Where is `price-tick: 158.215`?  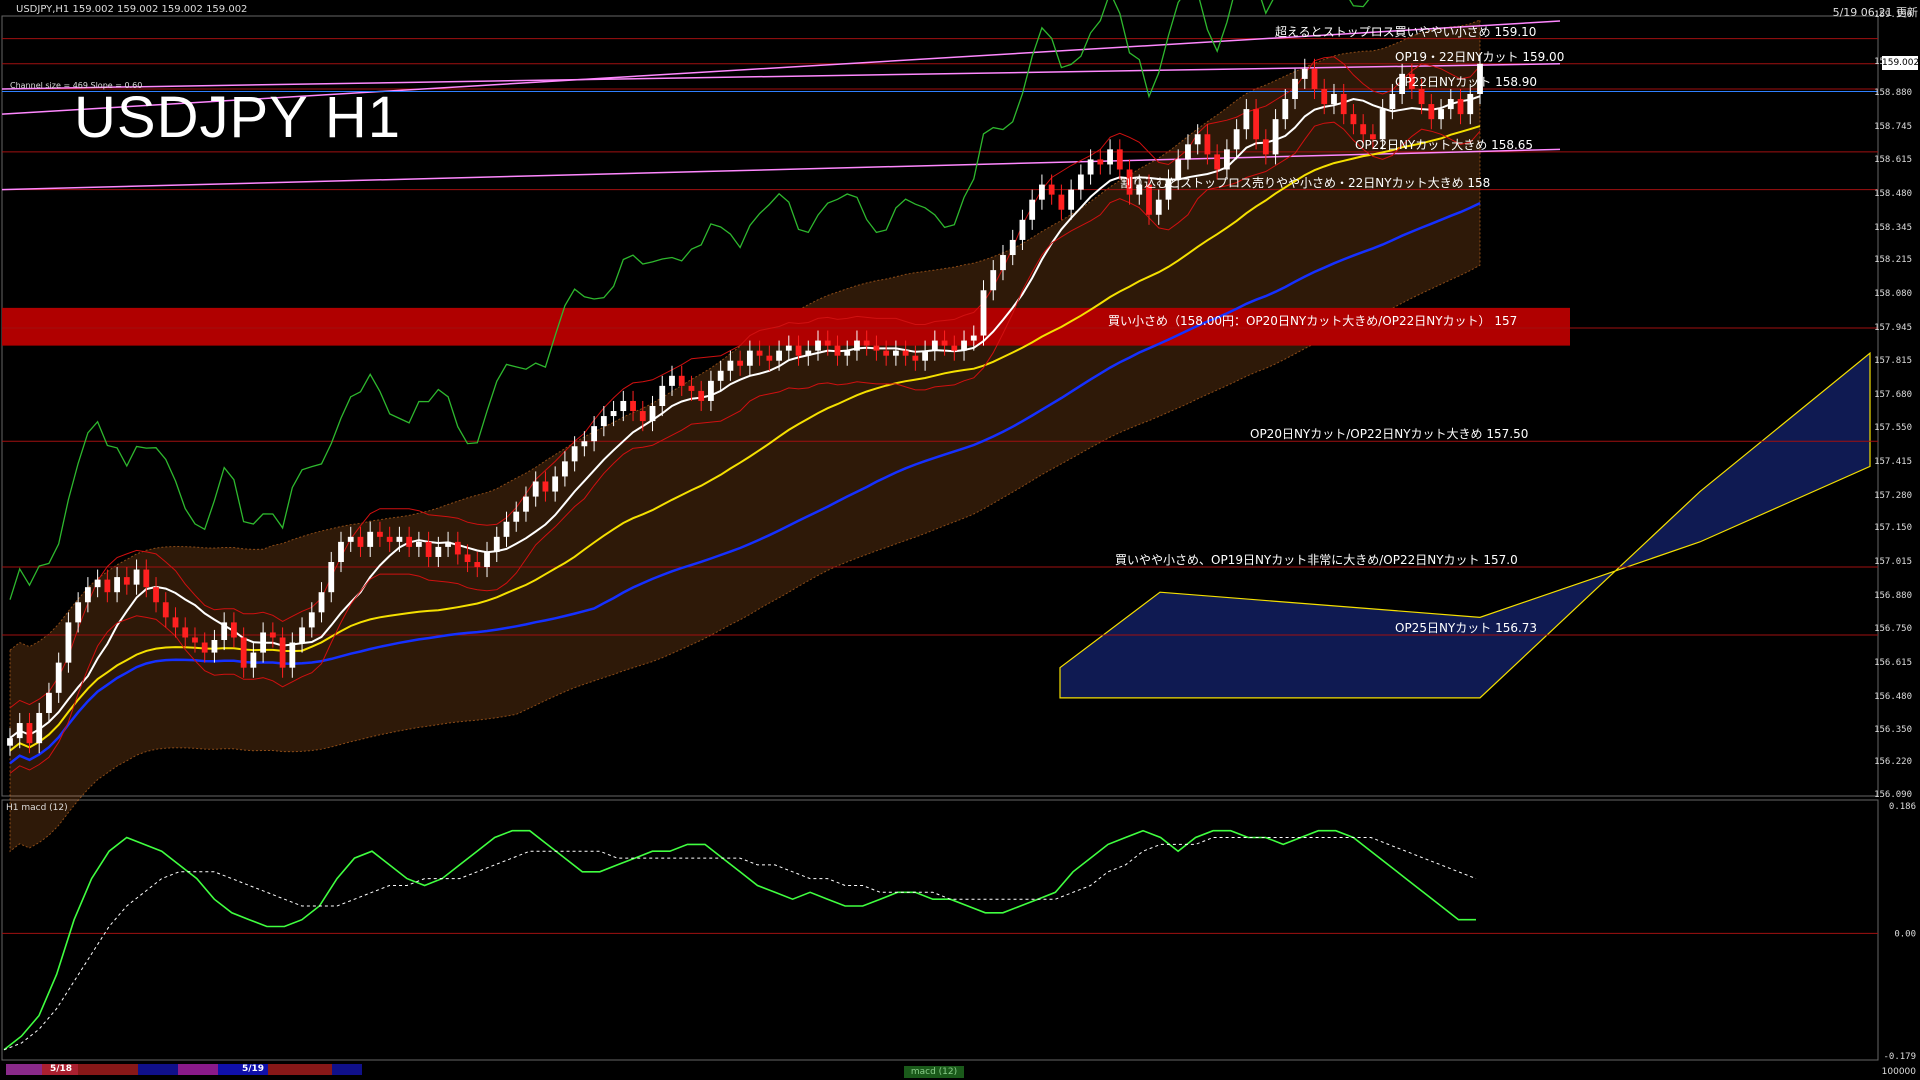
price-tick: 158.215 is located at coordinates (1893, 260).